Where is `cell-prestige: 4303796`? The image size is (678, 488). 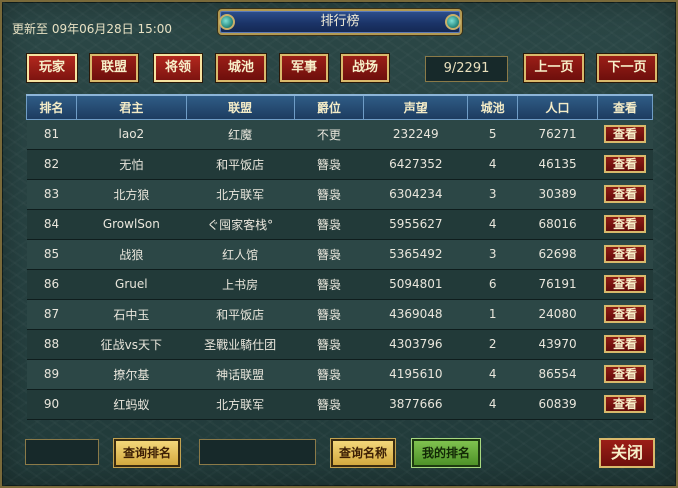 cell-prestige: 4303796 is located at coordinates (415, 344).